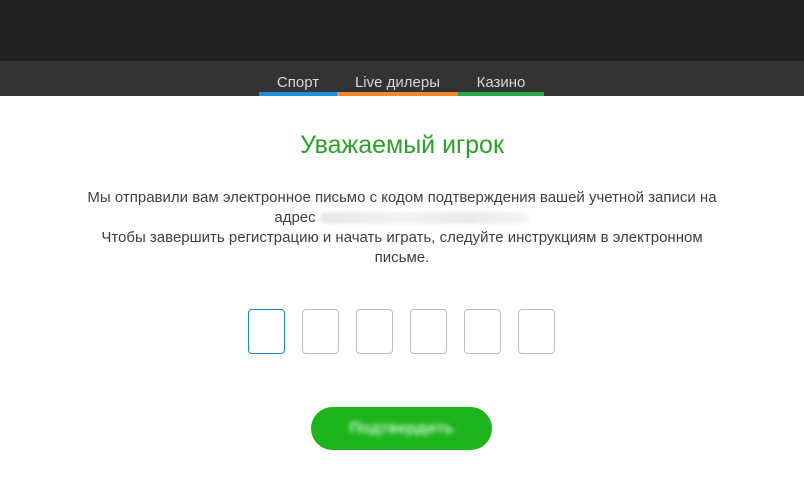 Image resolution: width=804 pixels, height=500 pixels. I want to click on tab-casino-underline, so click(501, 94).